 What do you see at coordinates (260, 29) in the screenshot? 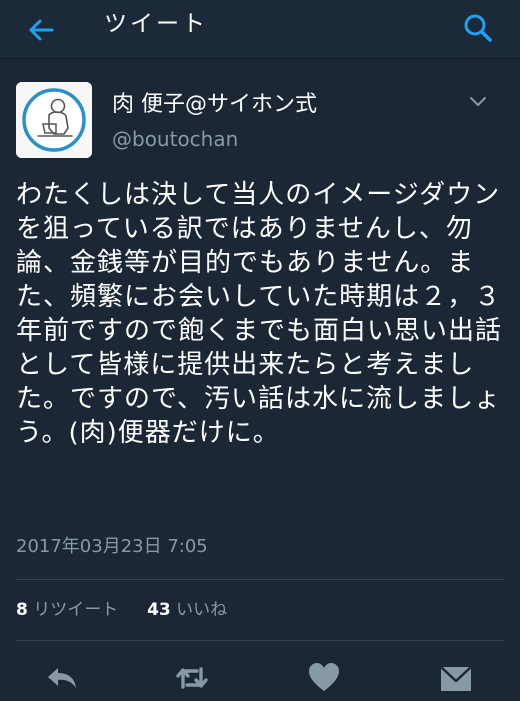
I see `top-bar: ツイート` at bounding box center [260, 29].